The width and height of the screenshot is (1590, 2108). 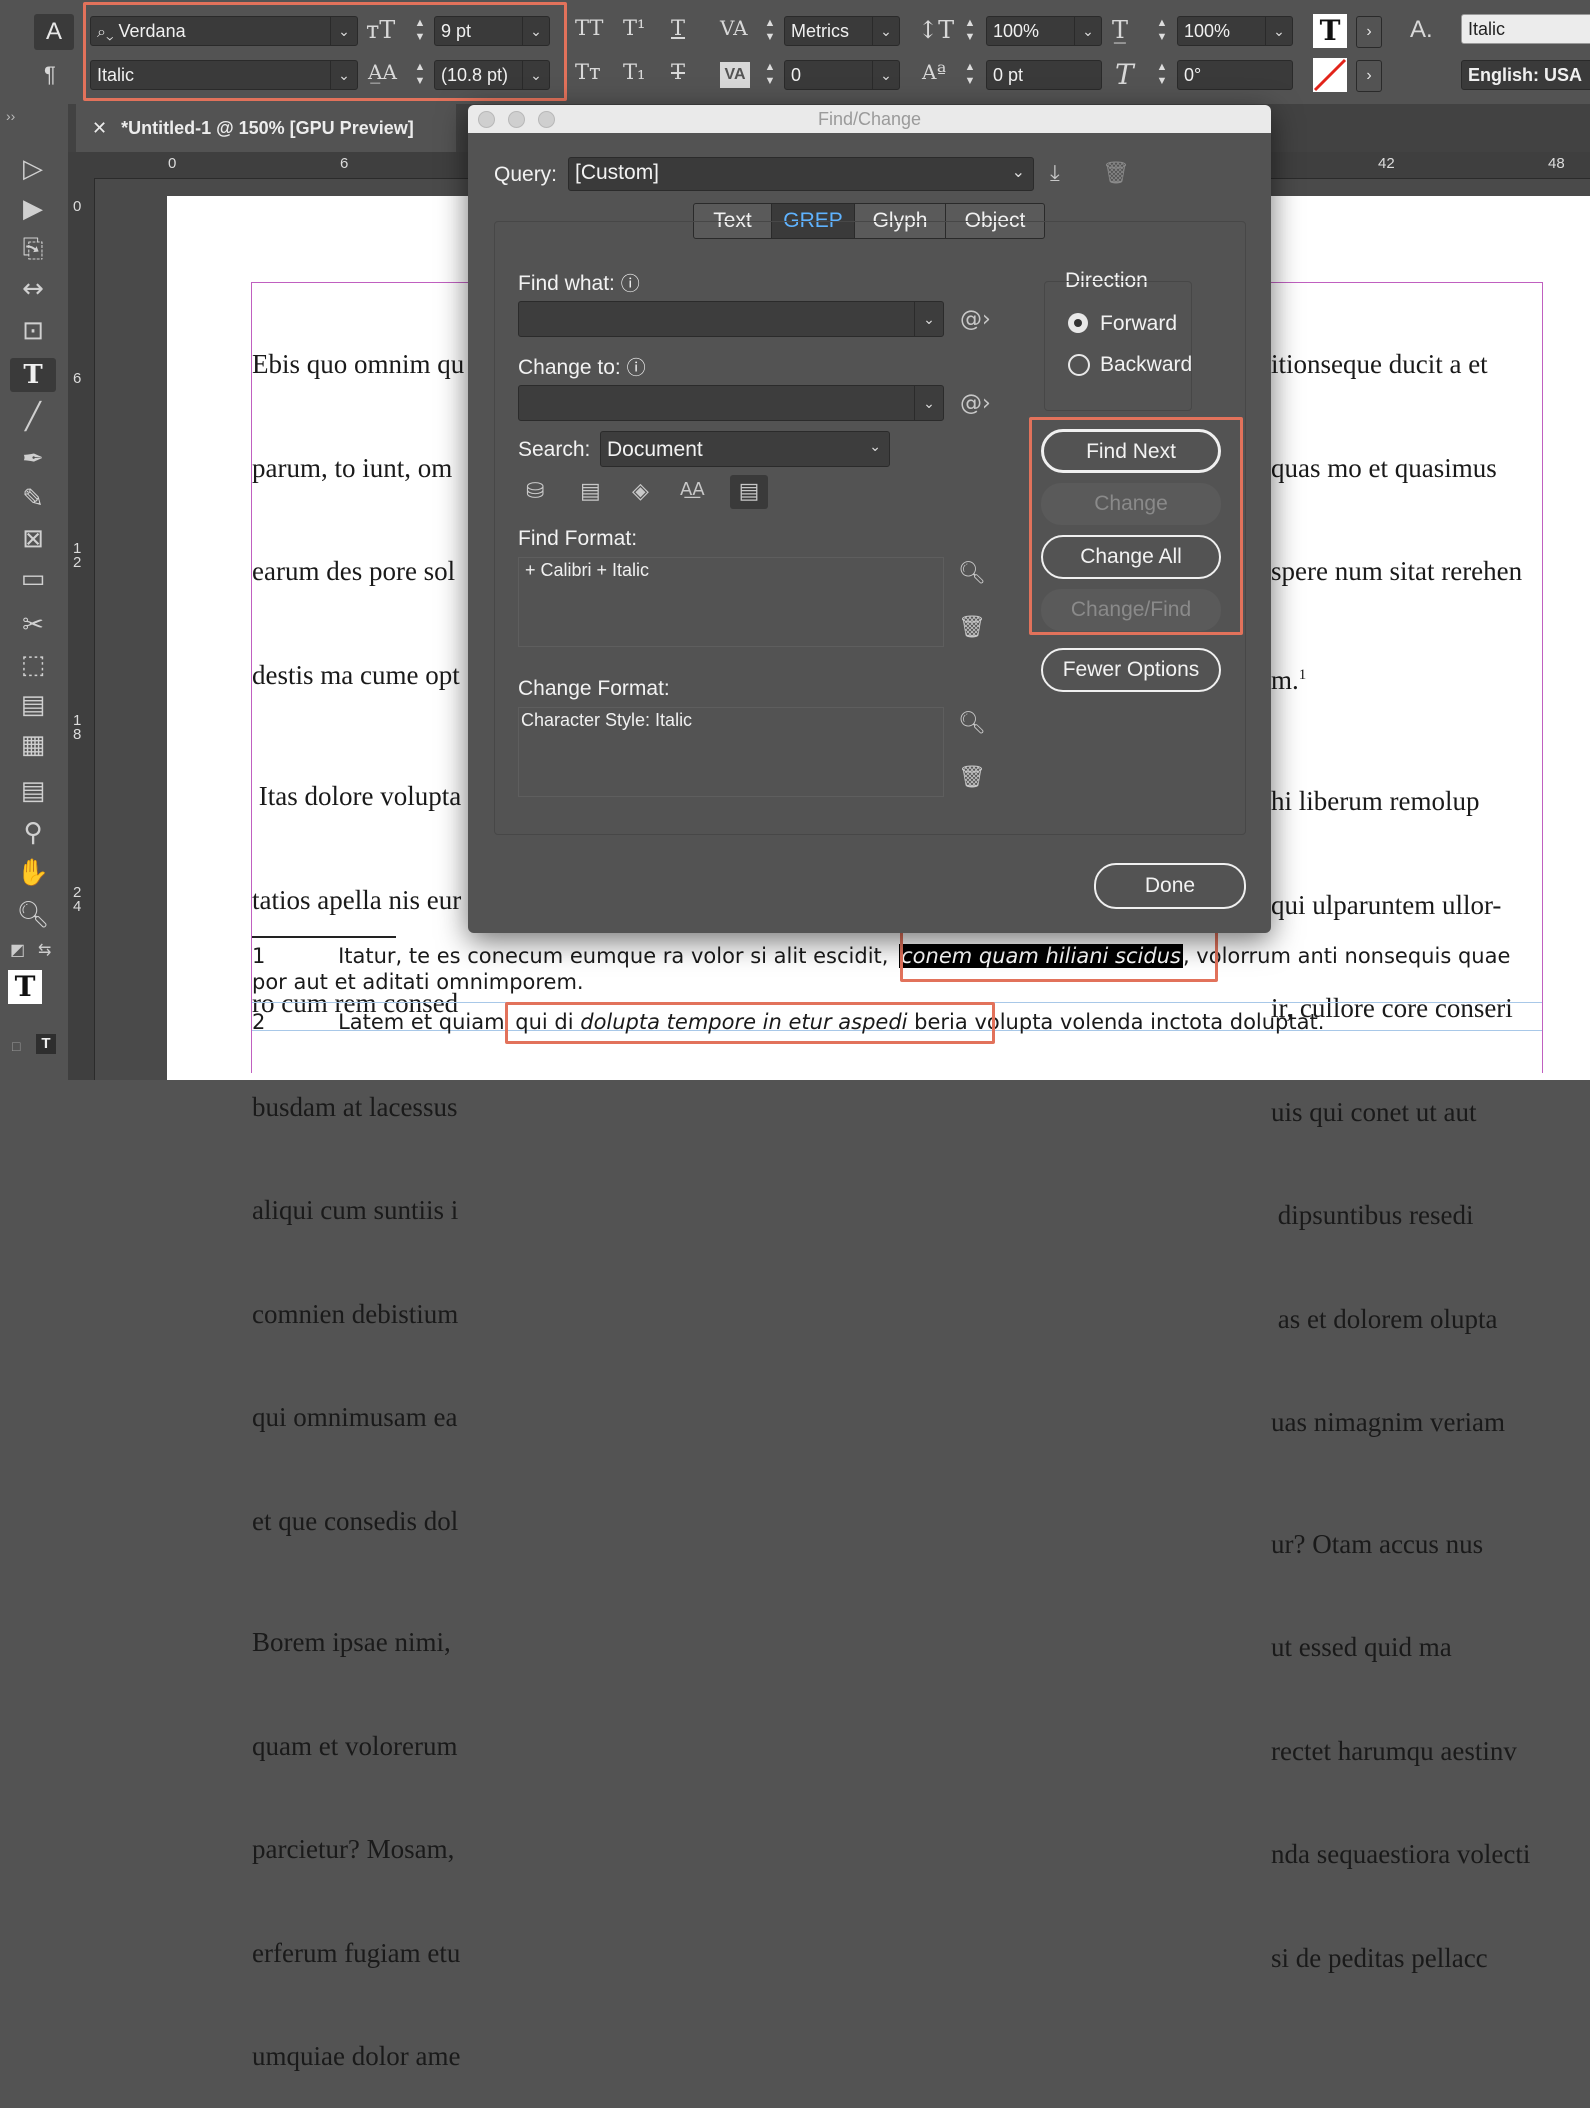 I want to click on backward-radio, so click(x=1079, y=365).